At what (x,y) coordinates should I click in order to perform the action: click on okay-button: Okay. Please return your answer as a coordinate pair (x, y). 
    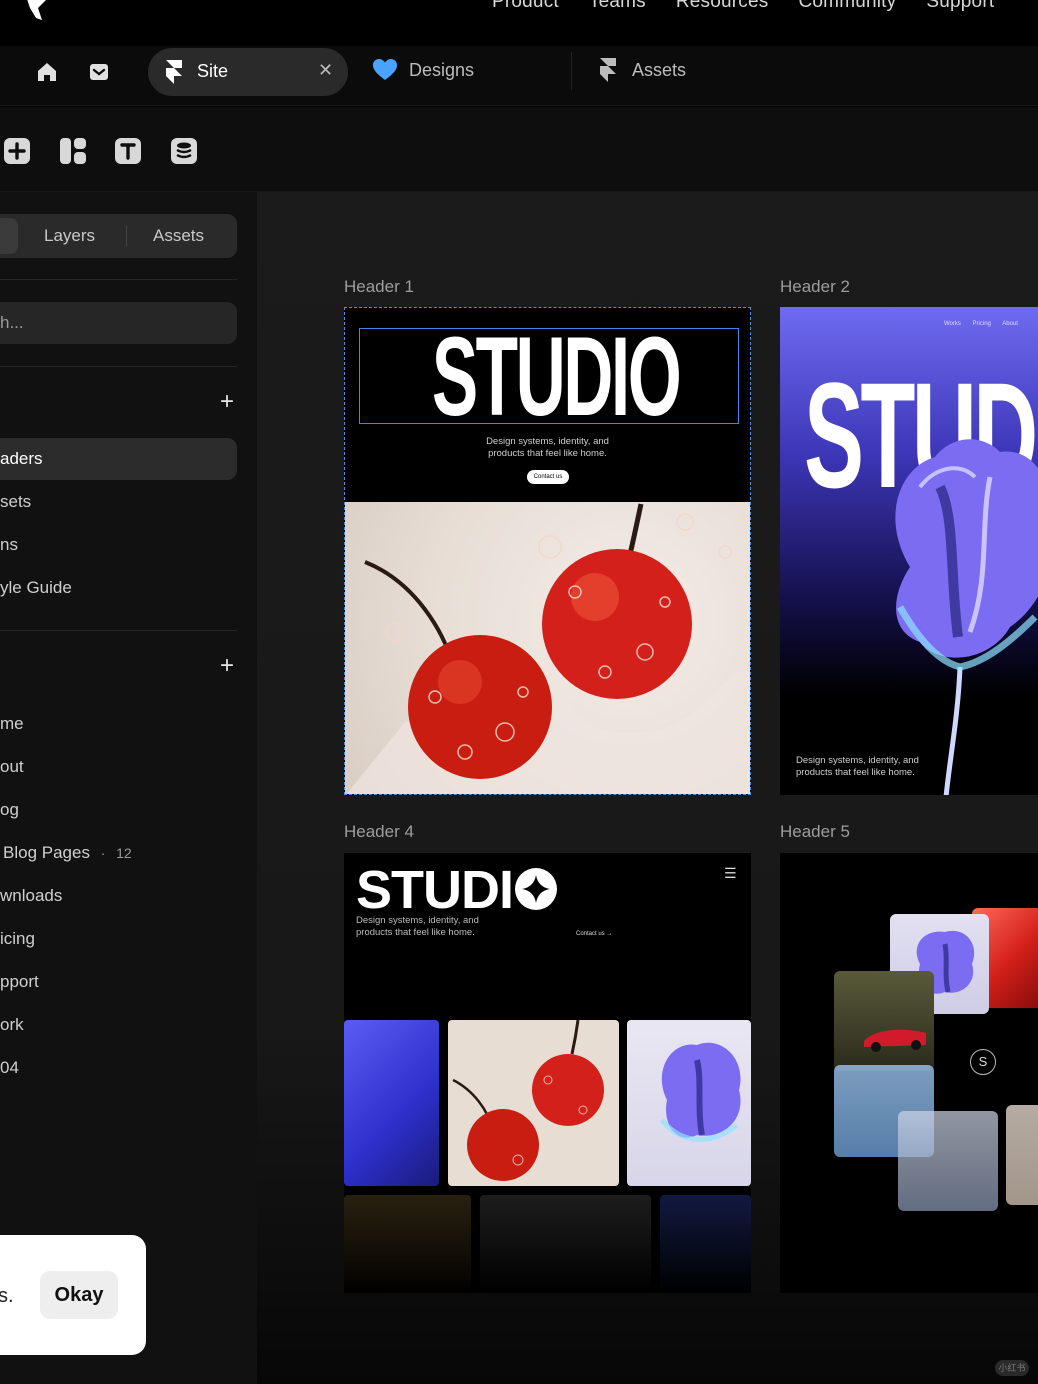
    Looking at the image, I should click on (79, 1295).